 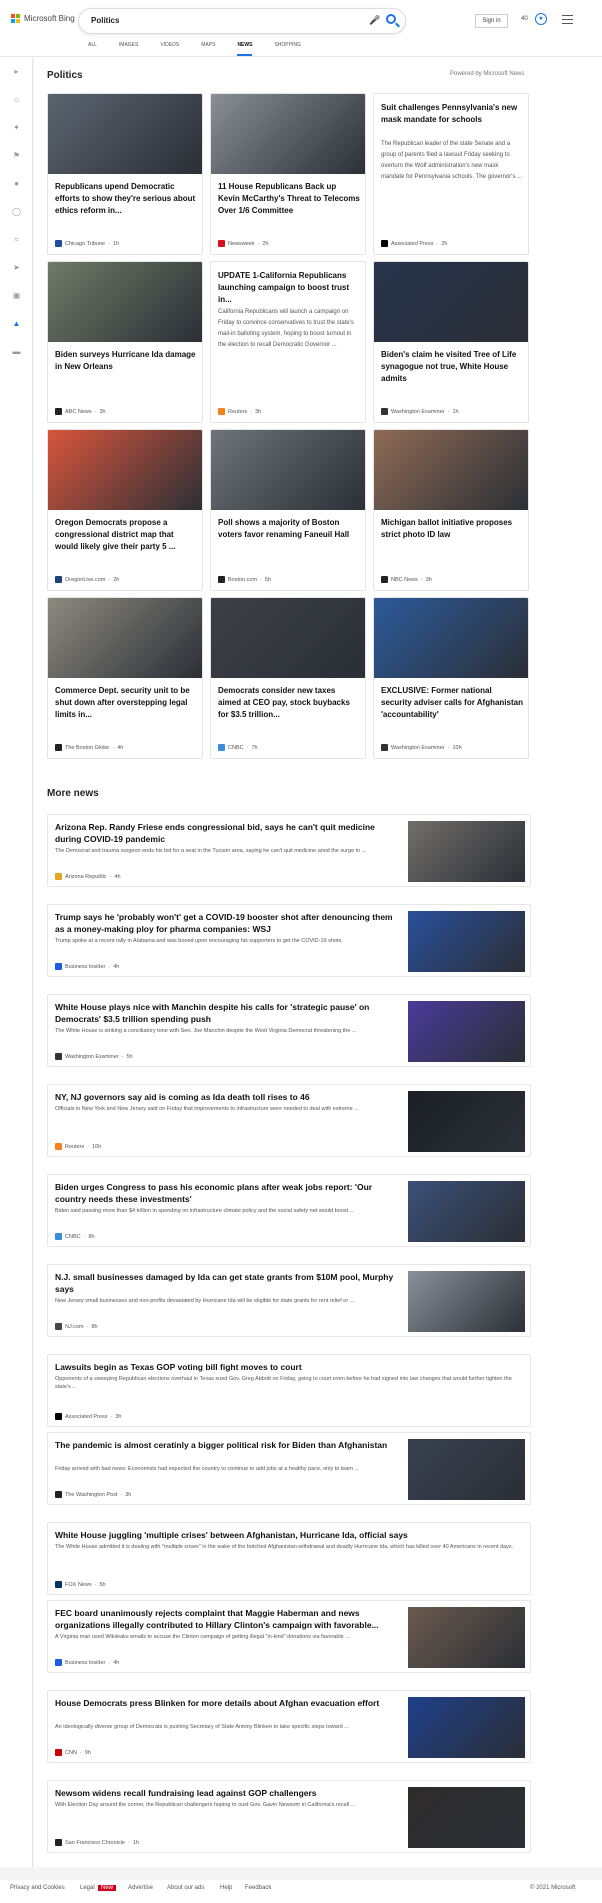 What do you see at coordinates (16, 239) in the screenshot?
I see `science-icon: ≈` at bounding box center [16, 239].